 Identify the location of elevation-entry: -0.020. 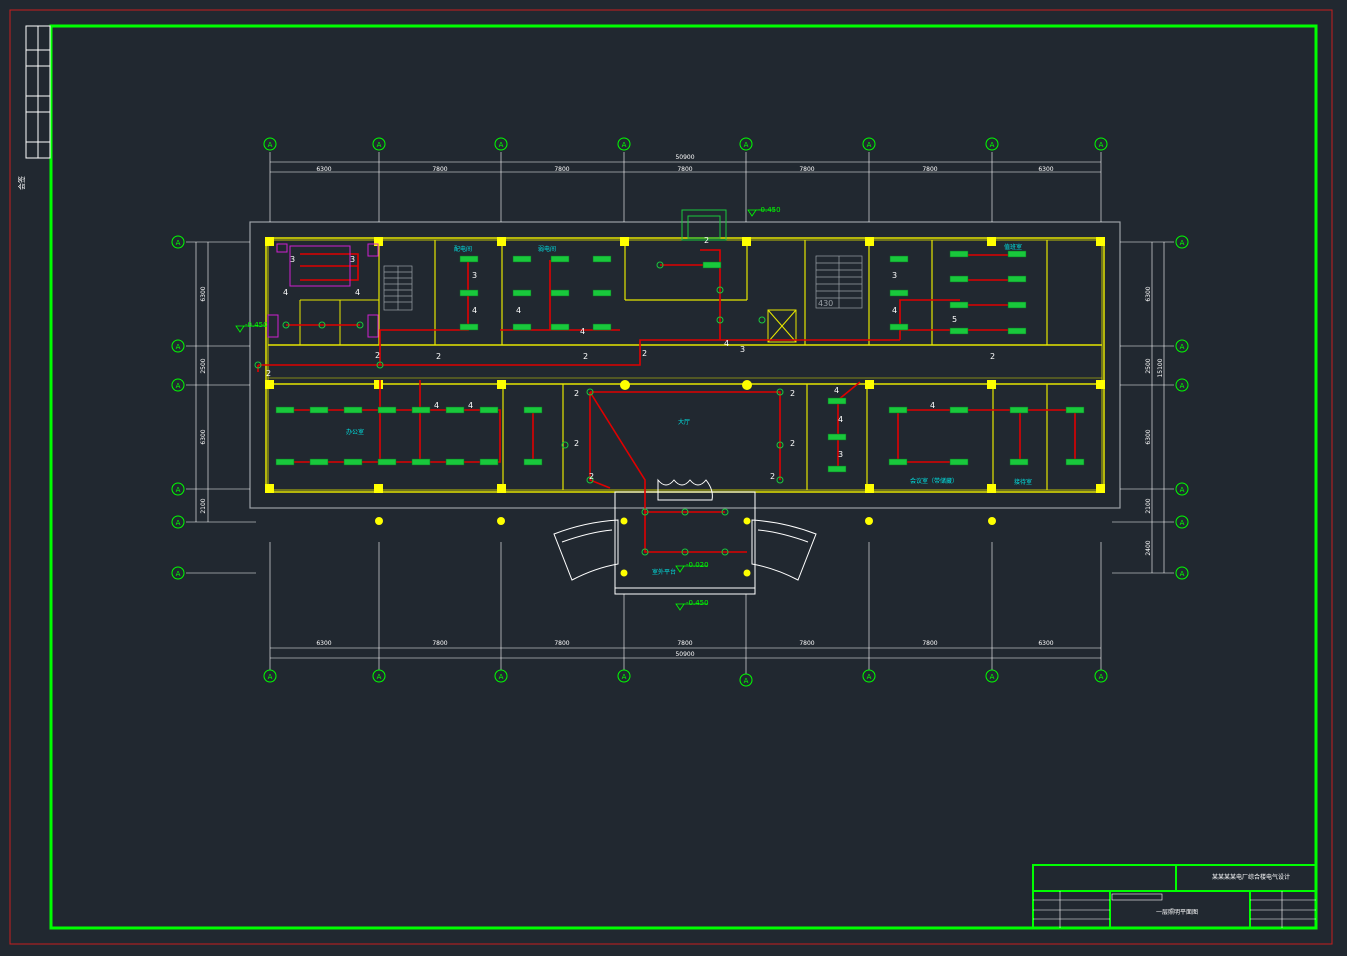
(697, 565).